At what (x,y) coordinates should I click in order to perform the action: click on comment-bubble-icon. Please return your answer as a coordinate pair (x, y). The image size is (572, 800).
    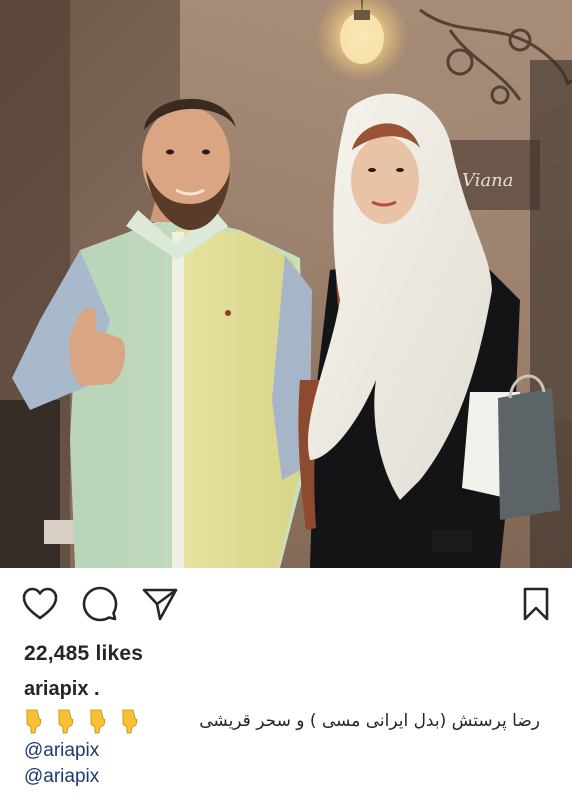
    Looking at the image, I should click on (100, 606).